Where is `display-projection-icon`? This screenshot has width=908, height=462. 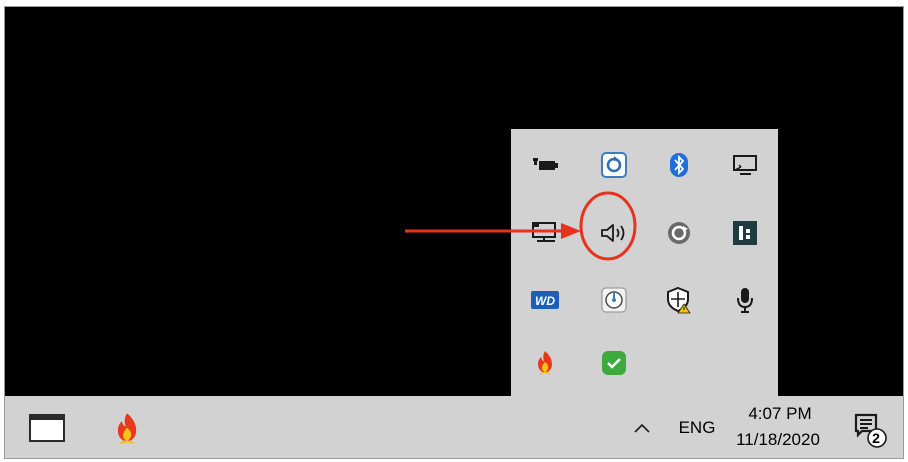
display-projection-icon is located at coordinates (745, 165).